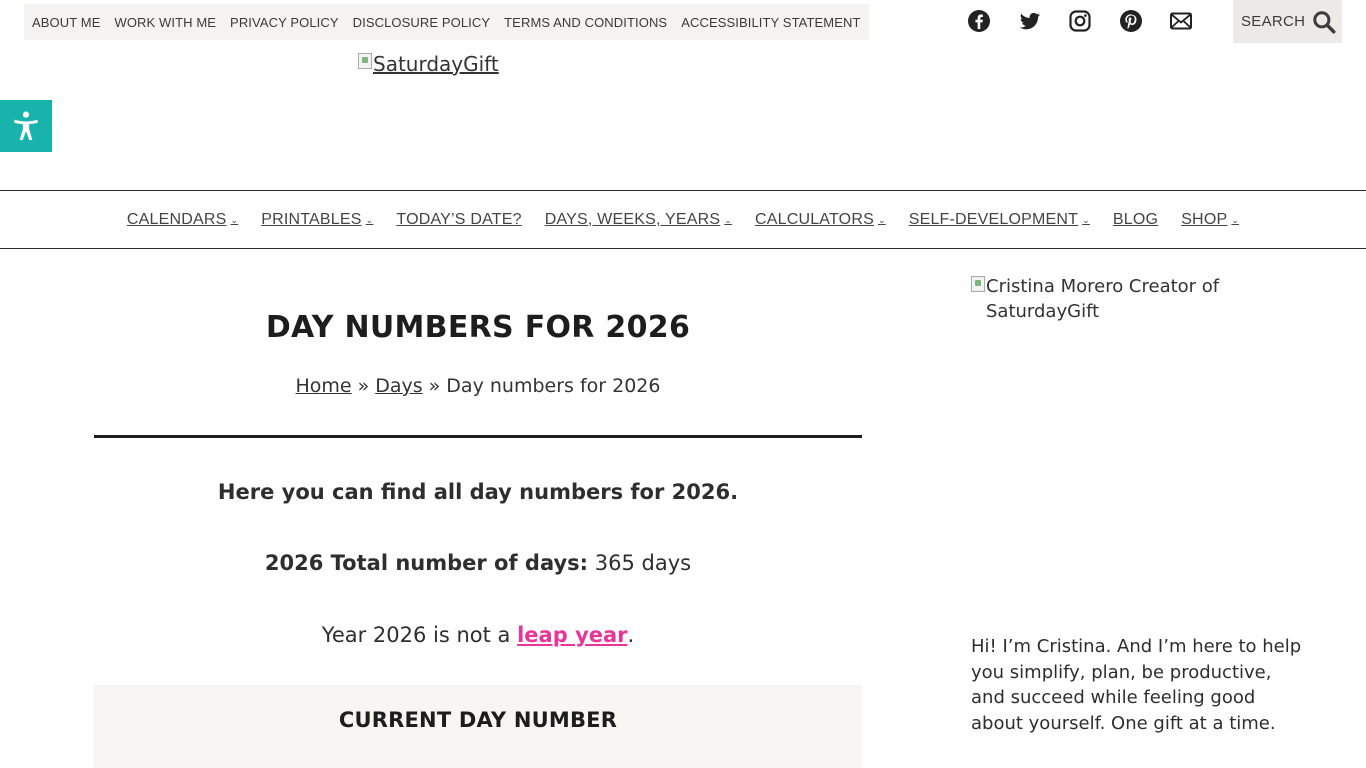 The height and width of the screenshot is (768, 1366). I want to click on accessibility-icon, so click(26, 126).